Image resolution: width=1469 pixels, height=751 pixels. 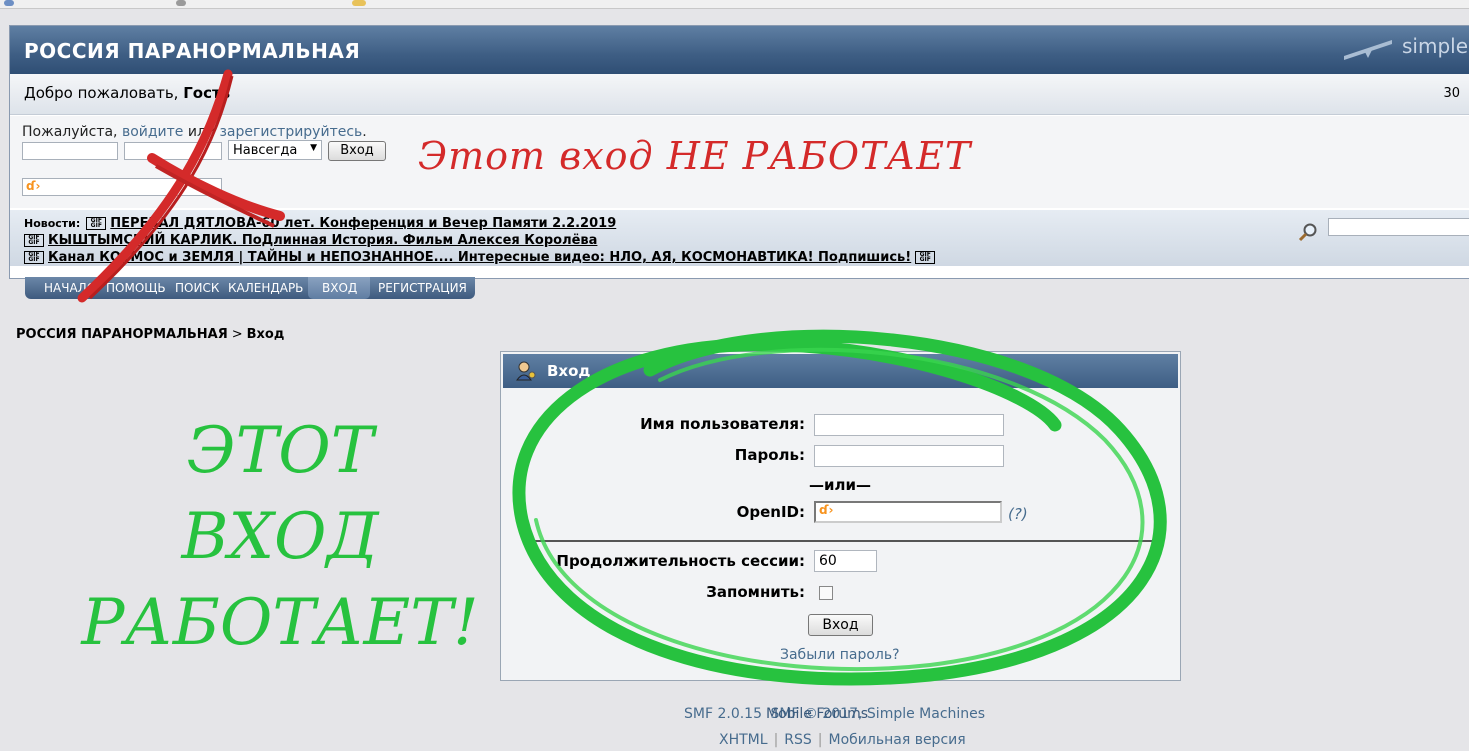 What do you see at coordinates (357, 151) in the screenshot?
I see `quick-login-button: Вход` at bounding box center [357, 151].